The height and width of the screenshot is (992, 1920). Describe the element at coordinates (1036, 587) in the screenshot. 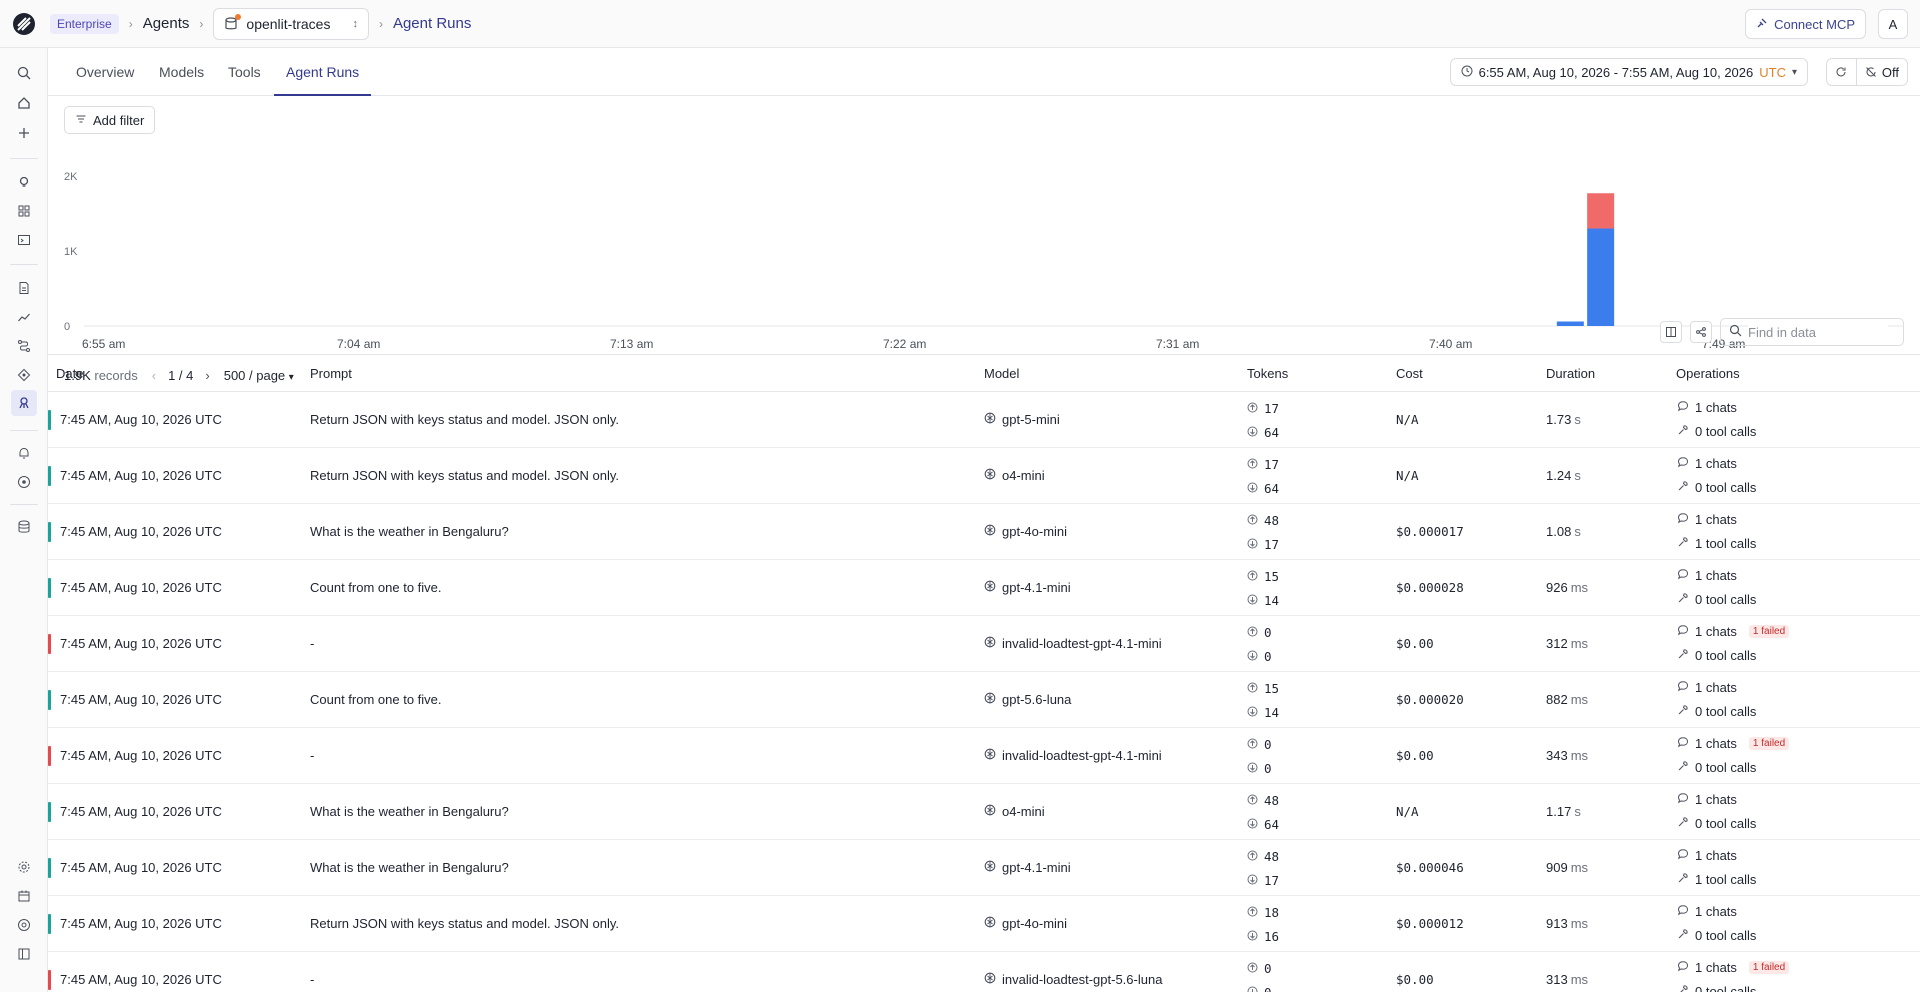

I see `model-name: gpt-4.1-mini` at that location.